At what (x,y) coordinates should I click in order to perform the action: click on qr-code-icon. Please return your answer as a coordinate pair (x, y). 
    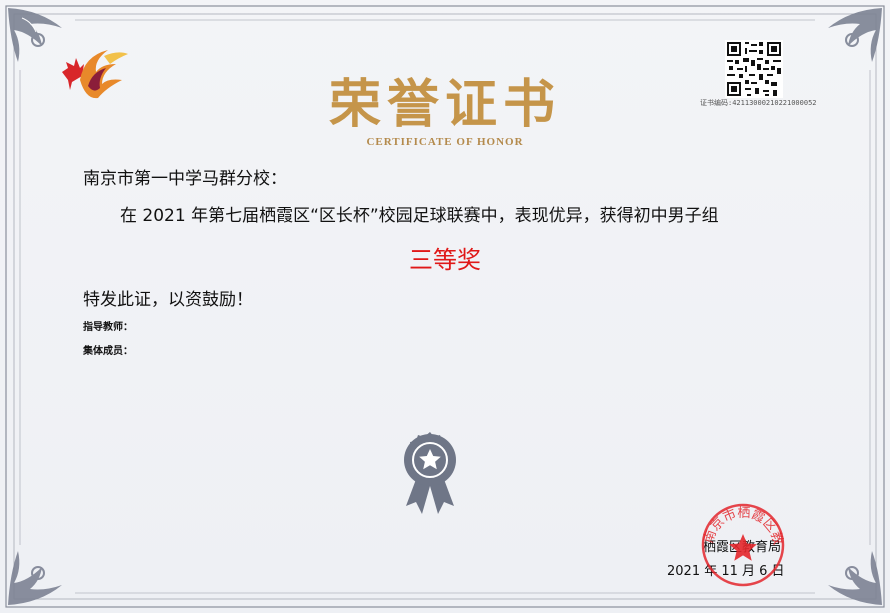
    Looking at the image, I should click on (754, 69).